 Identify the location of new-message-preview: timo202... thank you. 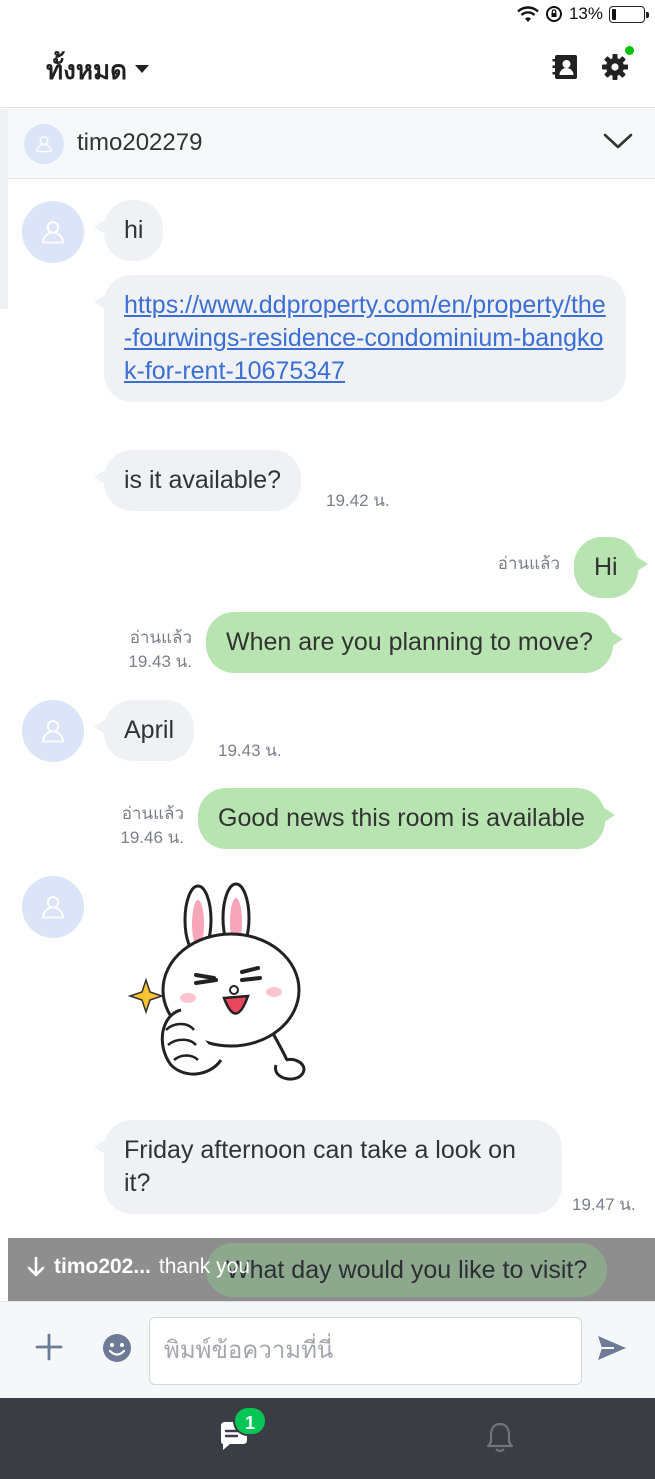
(138, 1267).